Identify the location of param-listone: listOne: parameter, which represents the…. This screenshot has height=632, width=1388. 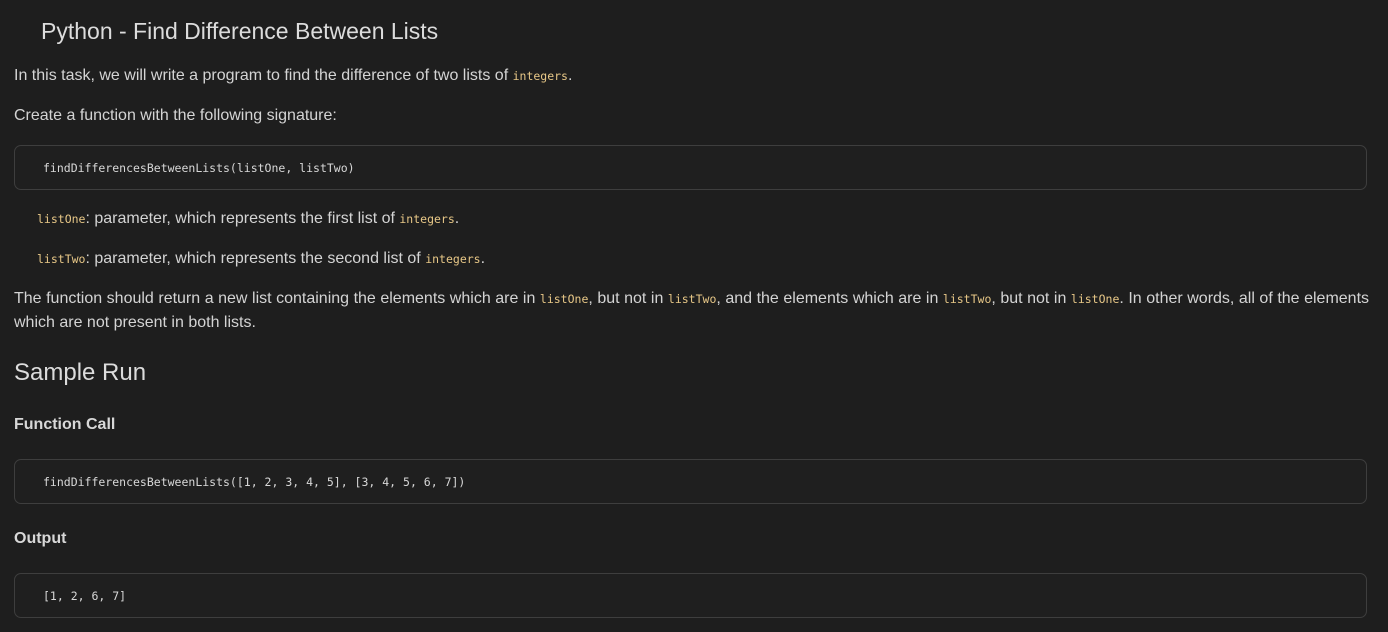
(248, 218).